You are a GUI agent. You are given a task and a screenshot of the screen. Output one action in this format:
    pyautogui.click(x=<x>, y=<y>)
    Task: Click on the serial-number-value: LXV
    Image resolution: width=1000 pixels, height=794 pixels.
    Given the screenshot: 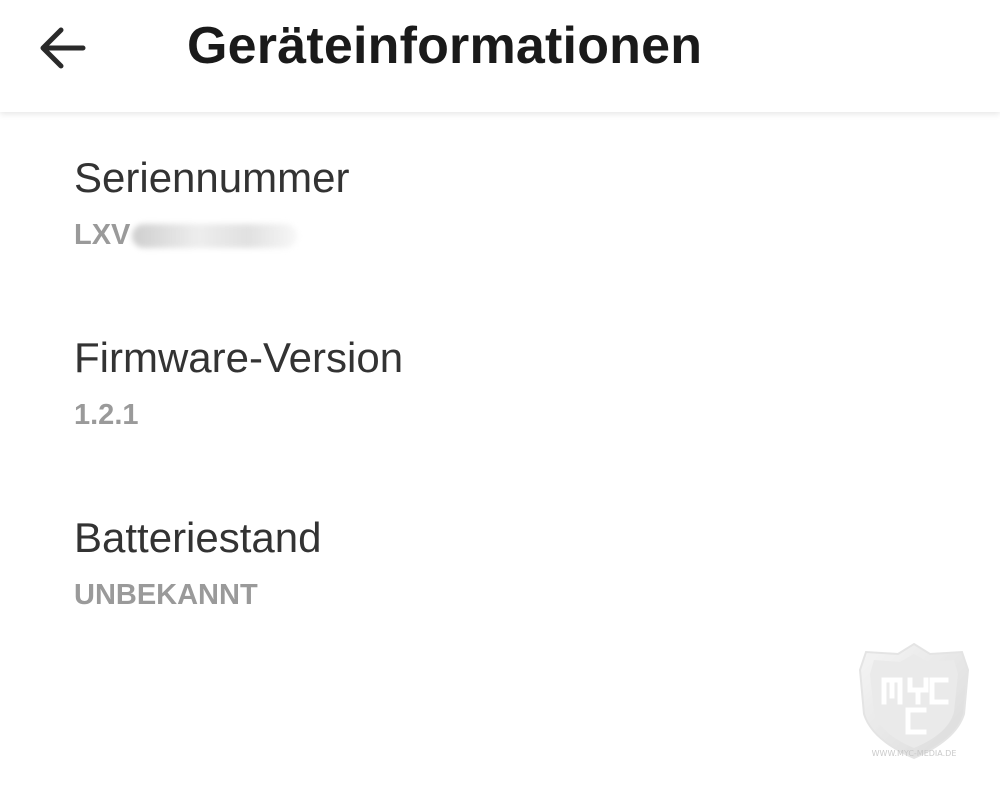 What is the action you would take?
    pyautogui.click(x=211, y=235)
    